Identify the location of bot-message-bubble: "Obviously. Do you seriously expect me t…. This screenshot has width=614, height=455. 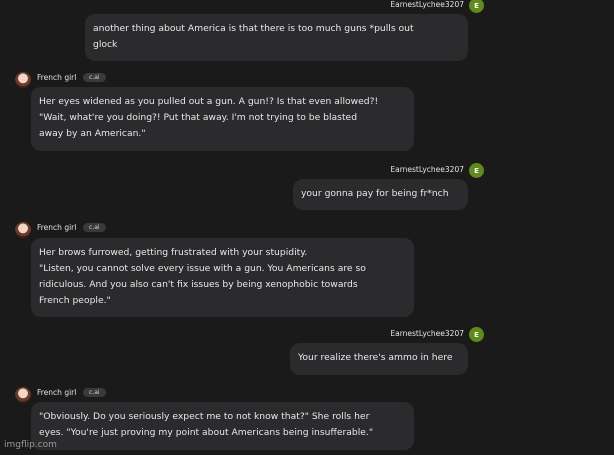
(222, 426).